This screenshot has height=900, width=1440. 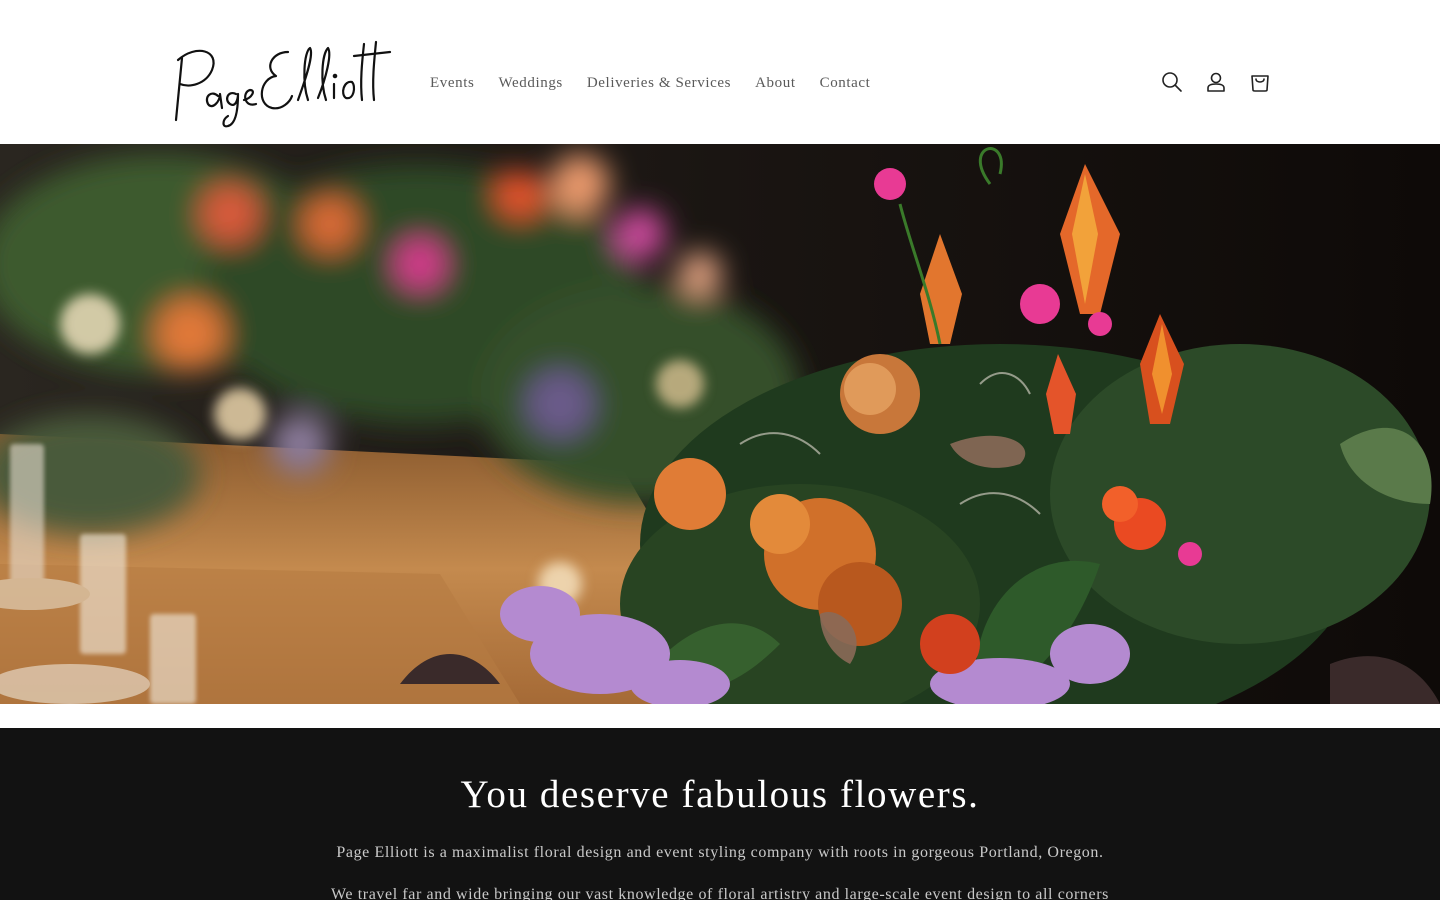 I want to click on account-button, so click(x=1216, y=82).